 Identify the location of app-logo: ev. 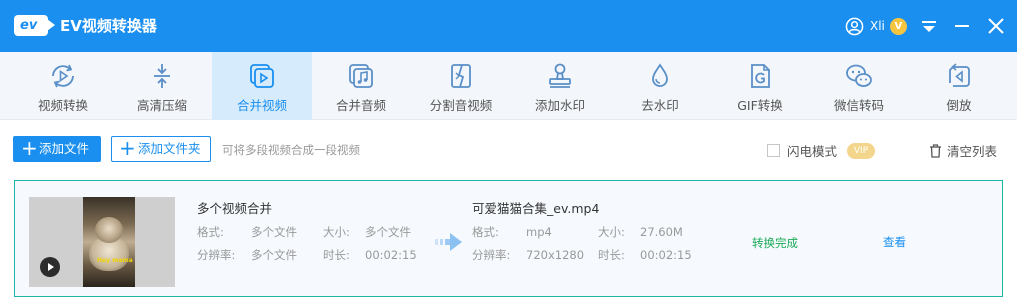
(34, 25).